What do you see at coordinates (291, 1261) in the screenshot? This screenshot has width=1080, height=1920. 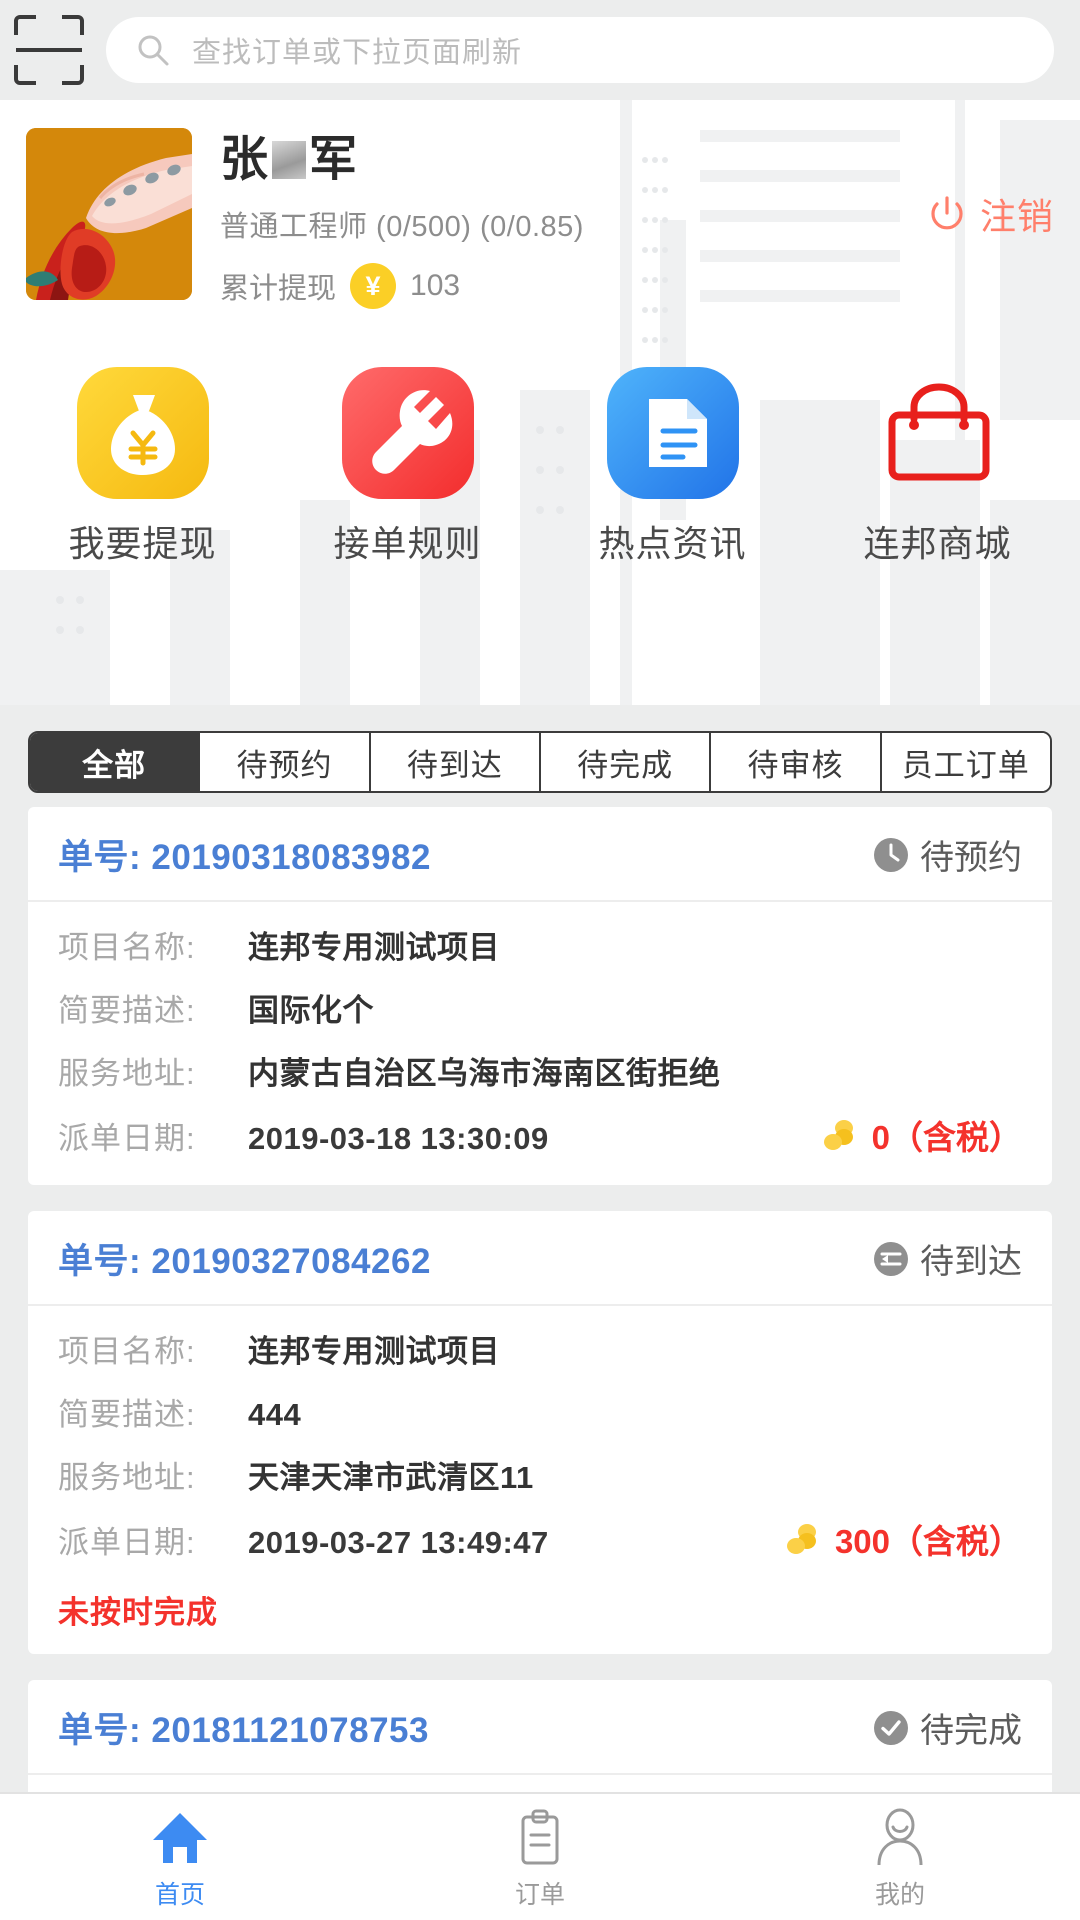 I see `order-number-value: 20190327084262` at bounding box center [291, 1261].